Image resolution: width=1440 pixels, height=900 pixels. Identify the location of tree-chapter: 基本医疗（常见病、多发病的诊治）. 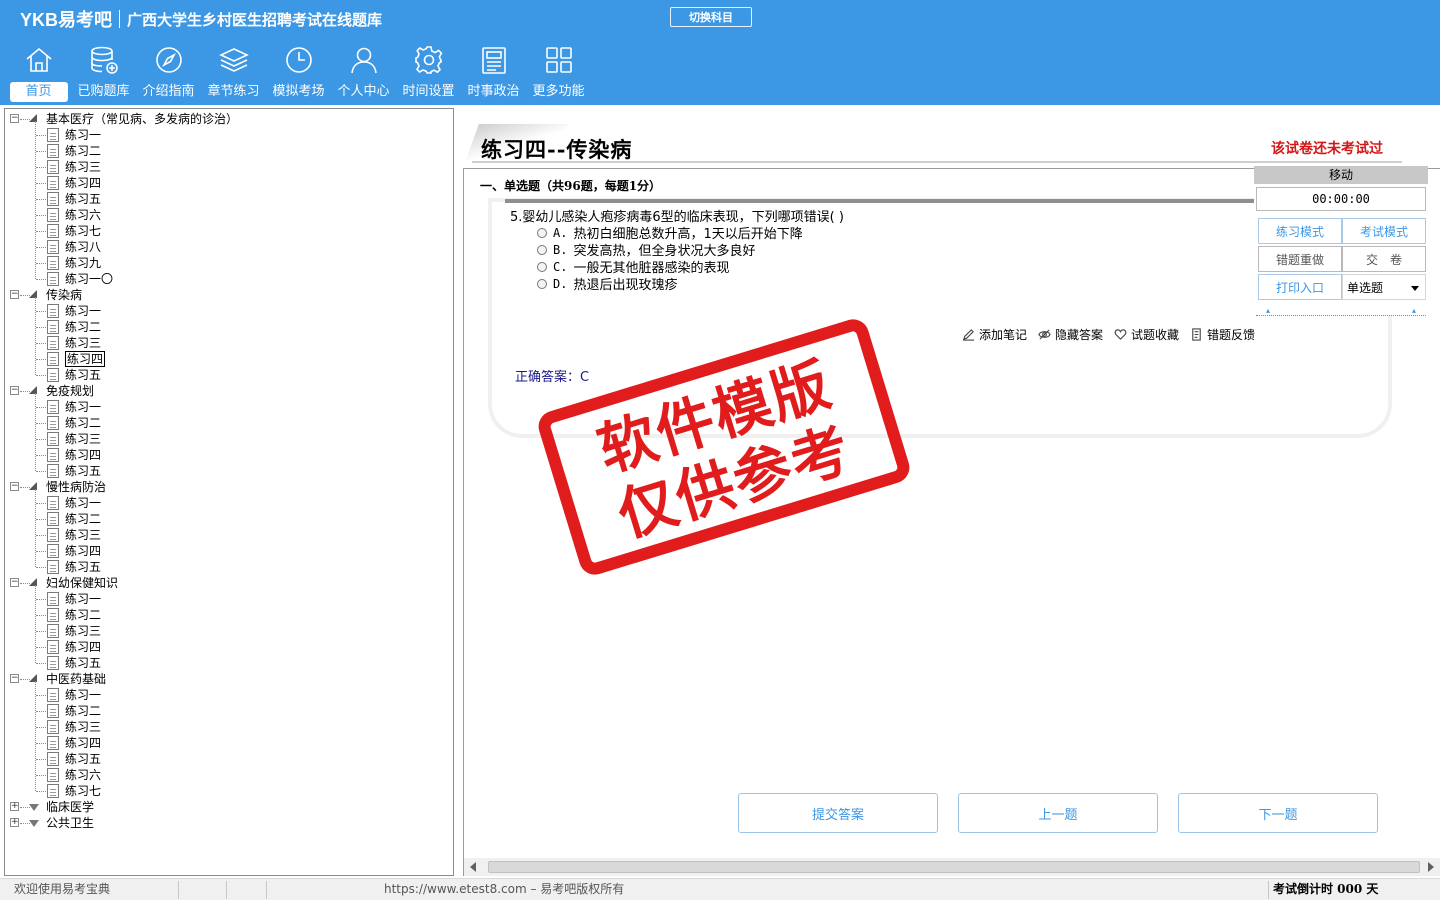
(142, 119).